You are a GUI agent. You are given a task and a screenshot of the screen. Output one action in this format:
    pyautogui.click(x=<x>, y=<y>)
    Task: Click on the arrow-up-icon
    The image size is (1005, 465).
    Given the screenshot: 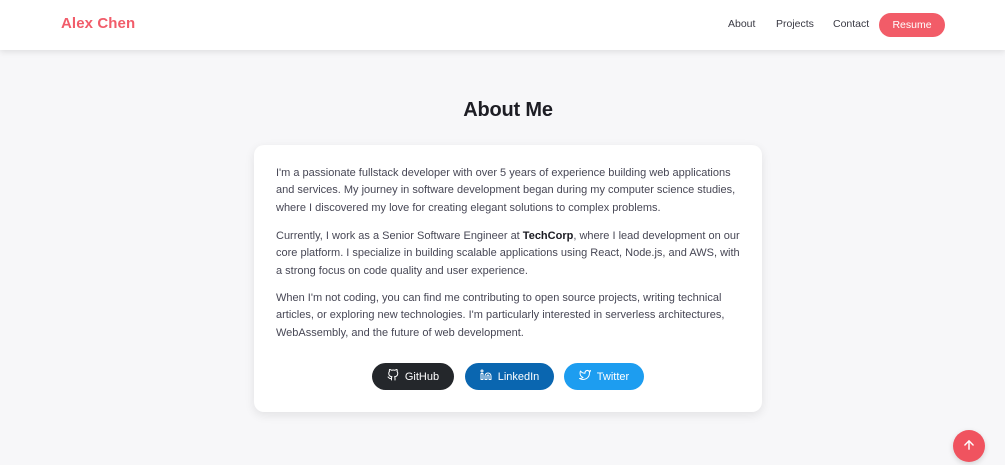 What is the action you would take?
    pyautogui.click(x=969, y=446)
    